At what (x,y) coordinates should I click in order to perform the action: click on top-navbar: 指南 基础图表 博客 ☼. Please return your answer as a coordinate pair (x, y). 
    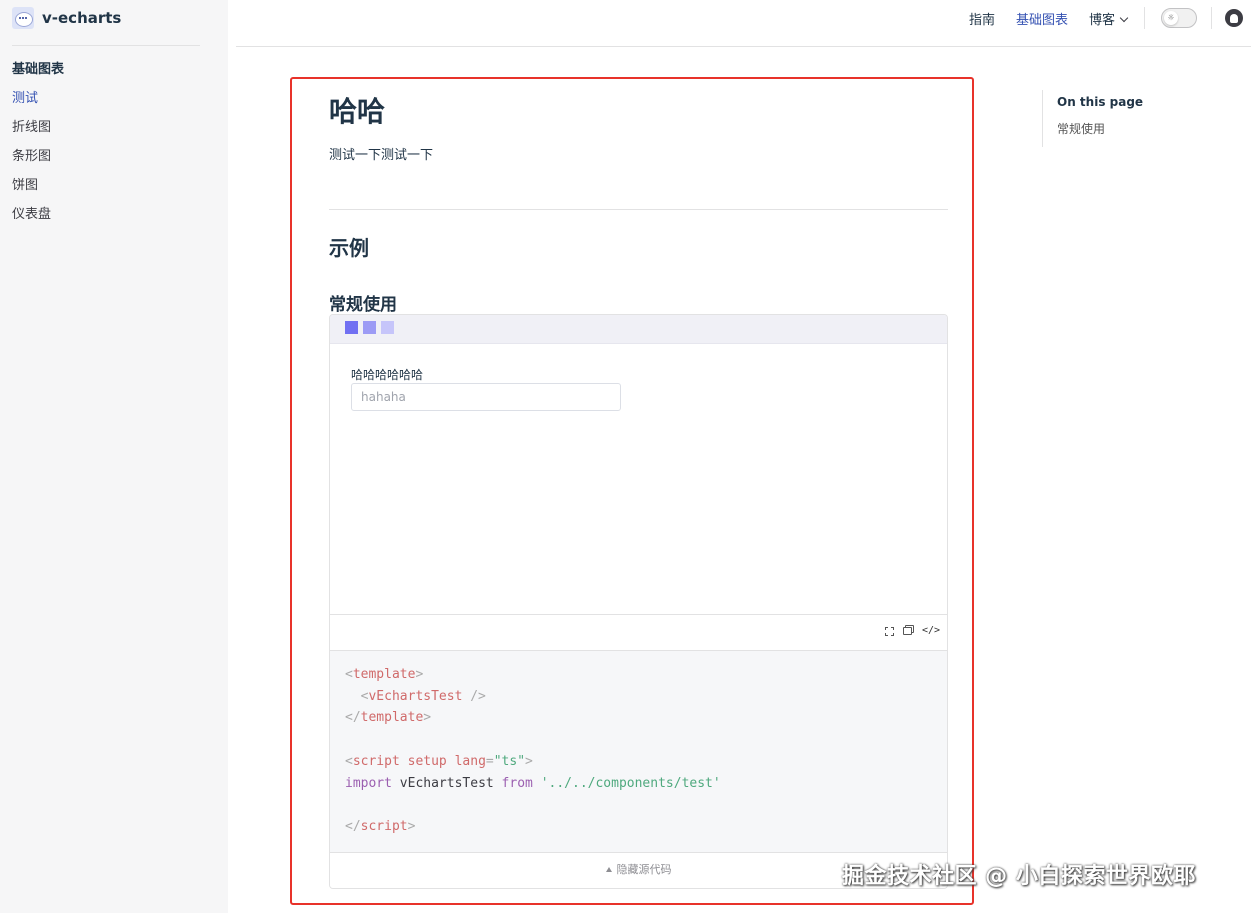
    Looking at the image, I should click on (743, 23).